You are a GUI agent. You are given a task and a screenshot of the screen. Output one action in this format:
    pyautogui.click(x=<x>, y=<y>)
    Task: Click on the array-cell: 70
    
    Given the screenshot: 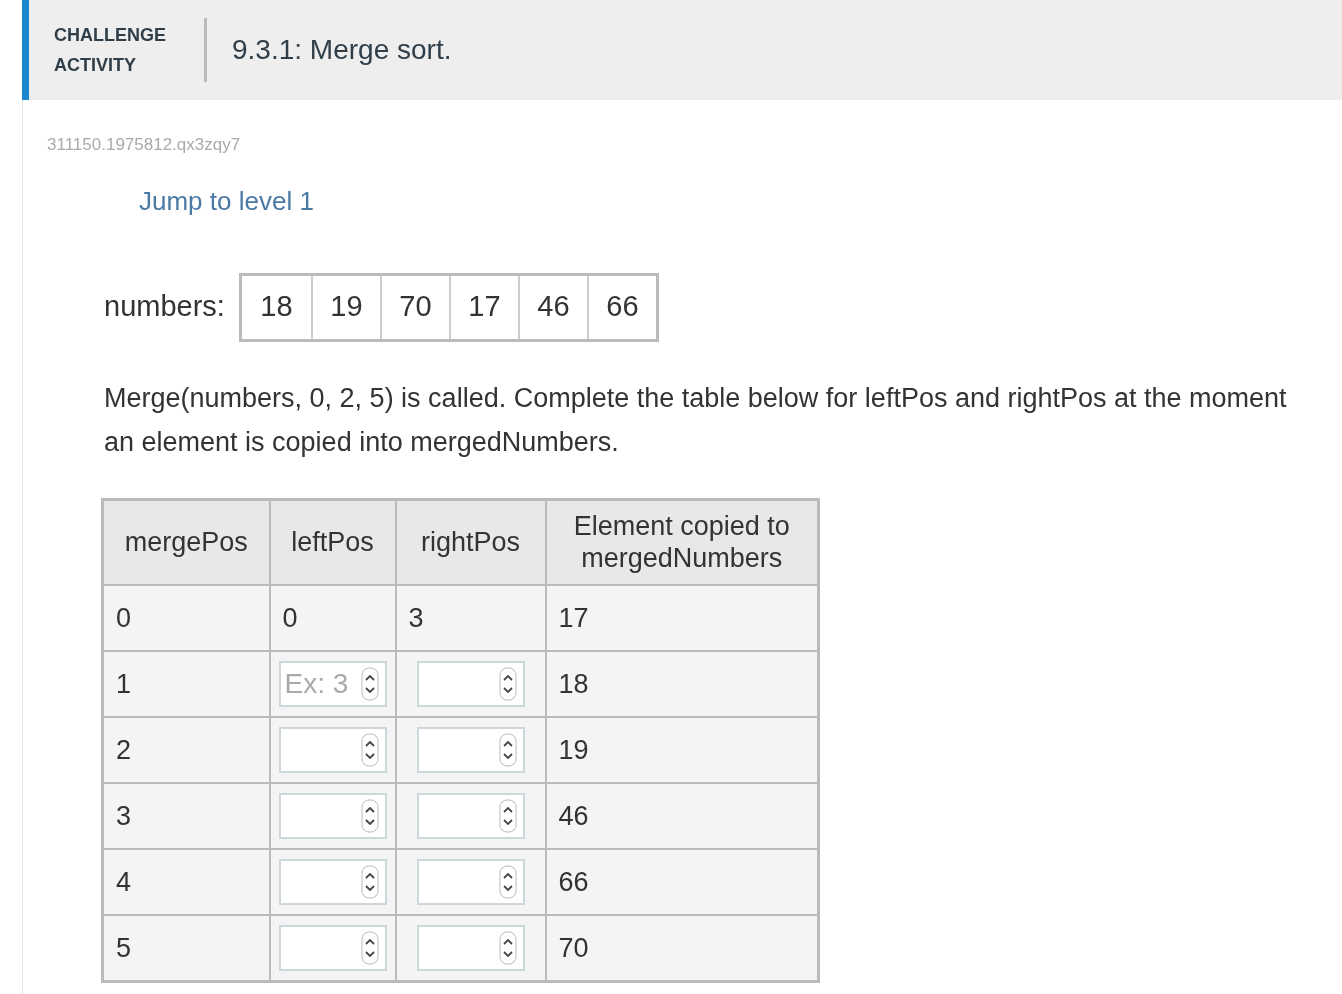 What is the action you would take?
    pyautogui.click(x=414, y=307)
    